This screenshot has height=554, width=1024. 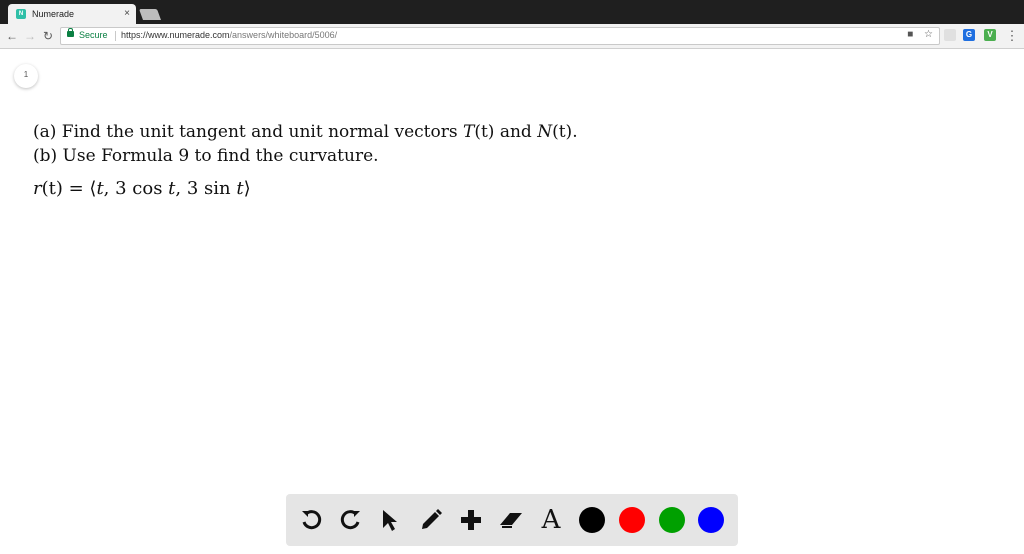 I want to click on omnibox-icons: ■ ☆, so click(x=920, y=34).